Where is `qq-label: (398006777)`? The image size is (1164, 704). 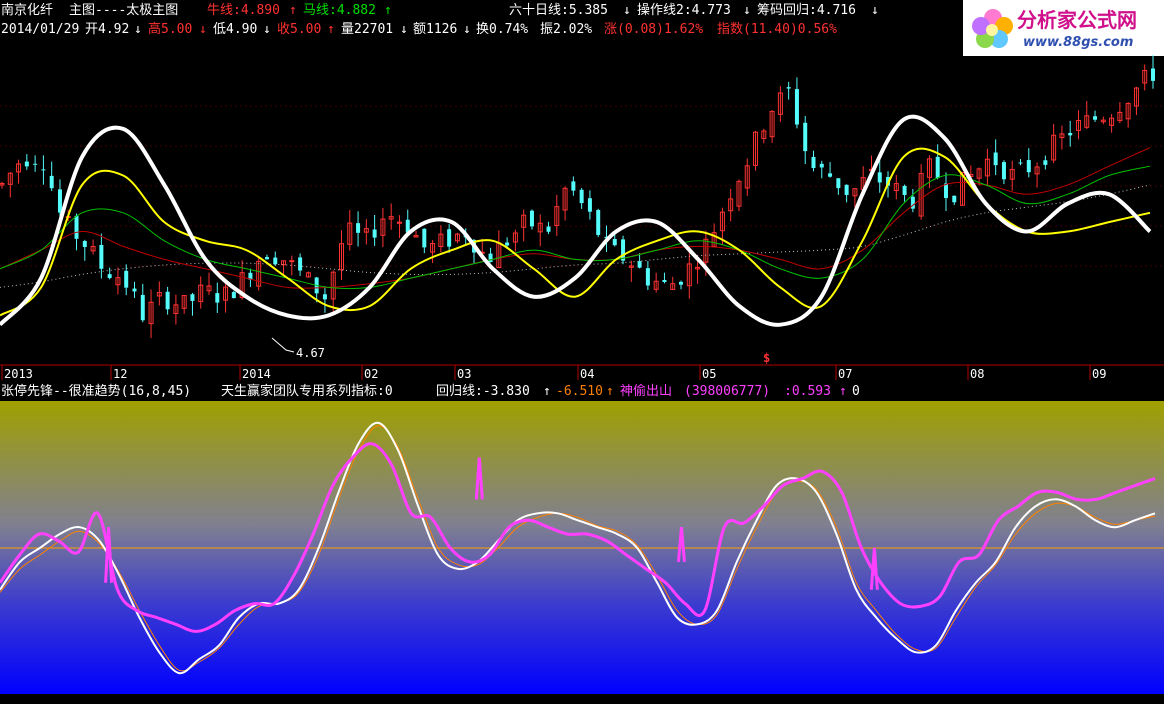
qq-label: (398006777) is located at coordinates (727, 391).